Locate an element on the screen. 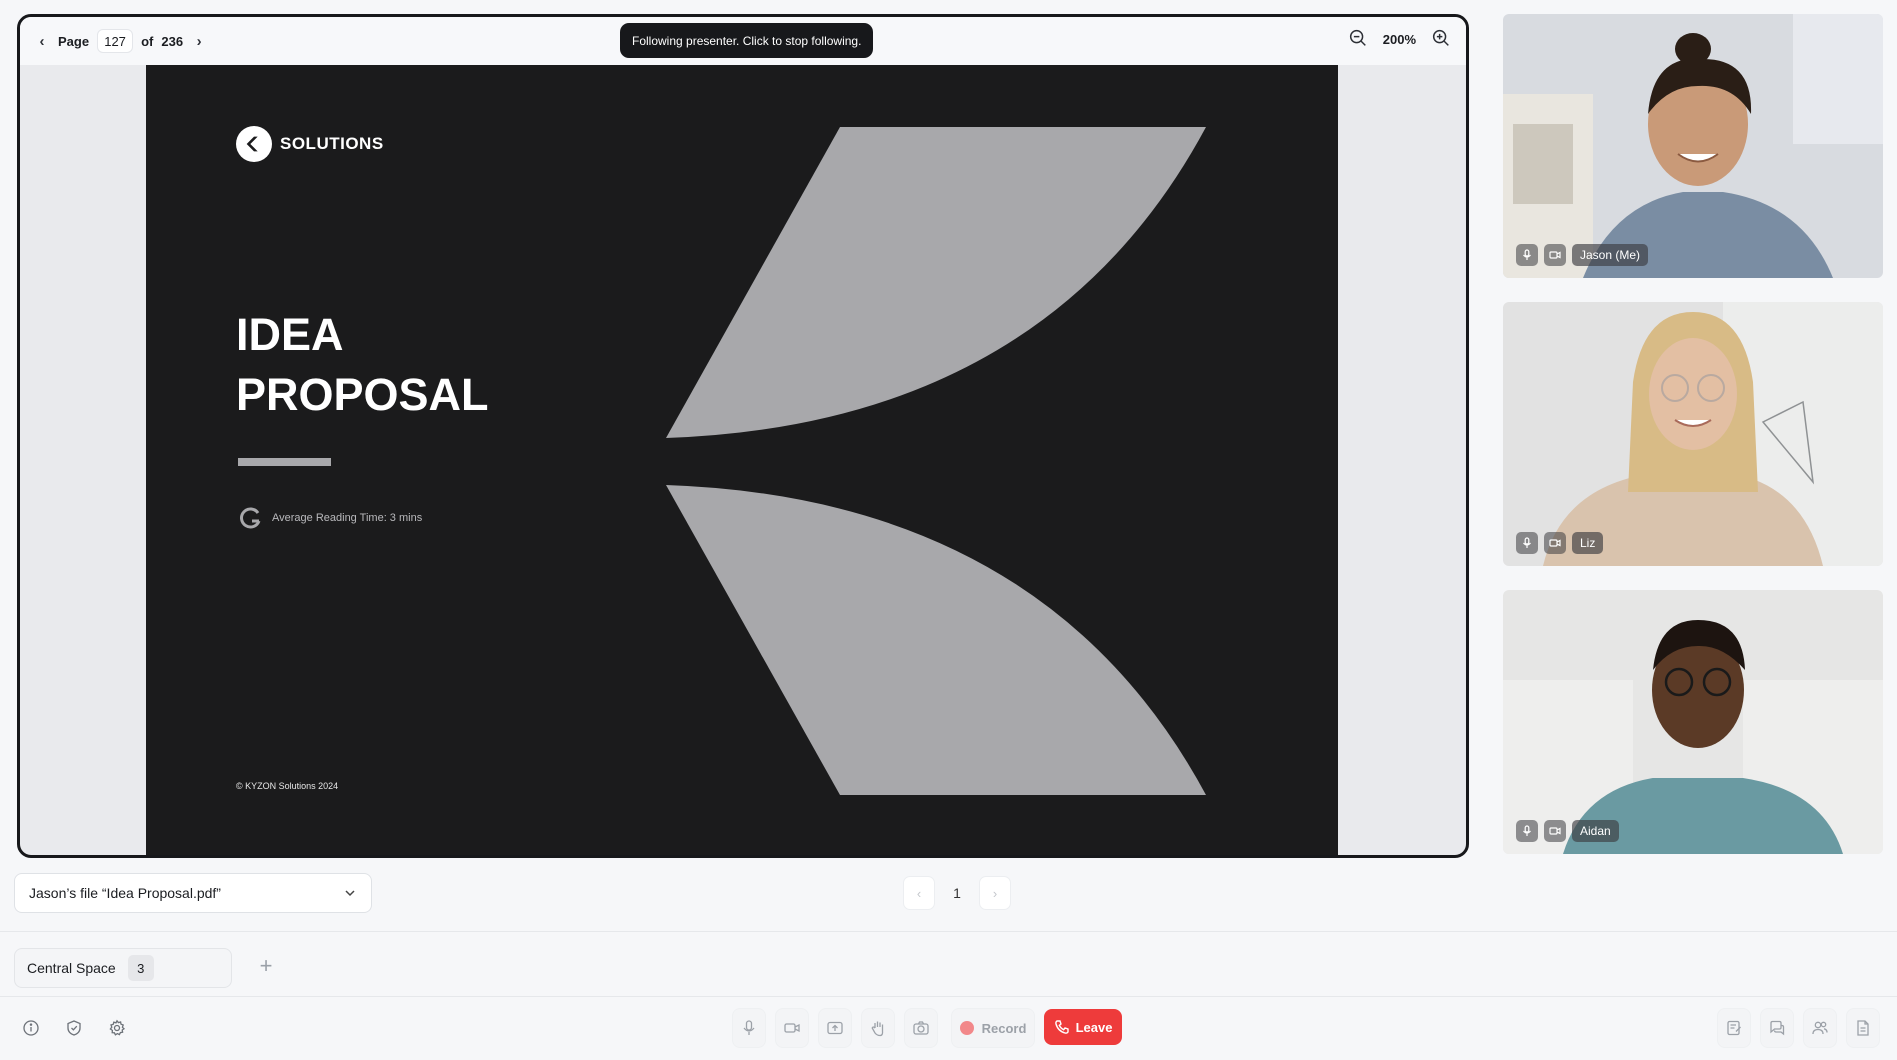 This screenshot has width=1897, height=1060. next-page-icon: › is located at coordinates (199, 41).